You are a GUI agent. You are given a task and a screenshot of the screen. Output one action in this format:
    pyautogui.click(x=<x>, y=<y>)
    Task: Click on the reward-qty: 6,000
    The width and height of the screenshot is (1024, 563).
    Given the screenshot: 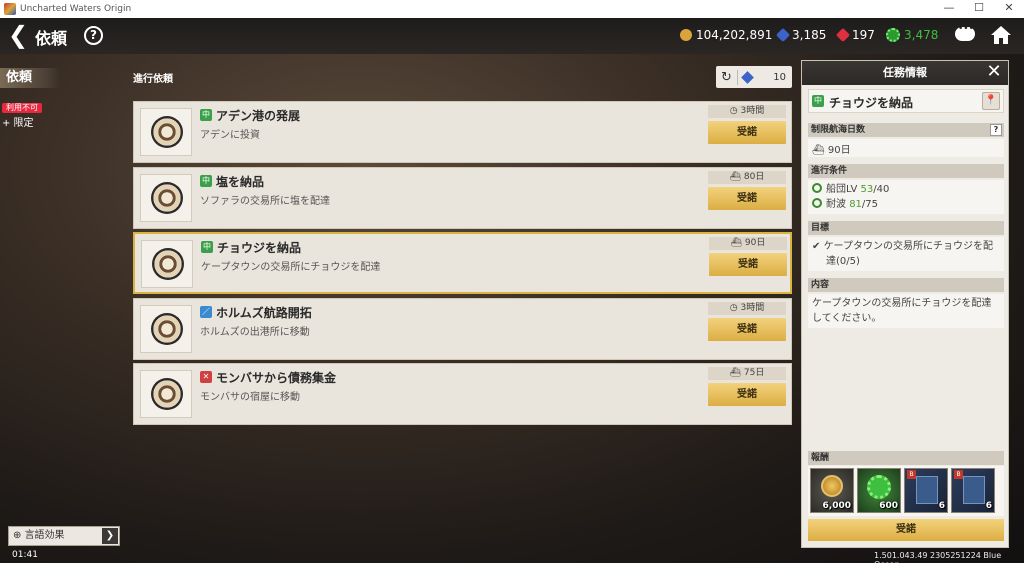 What is the action you would take?
    pyautogui.click(x=836, y=506)
    